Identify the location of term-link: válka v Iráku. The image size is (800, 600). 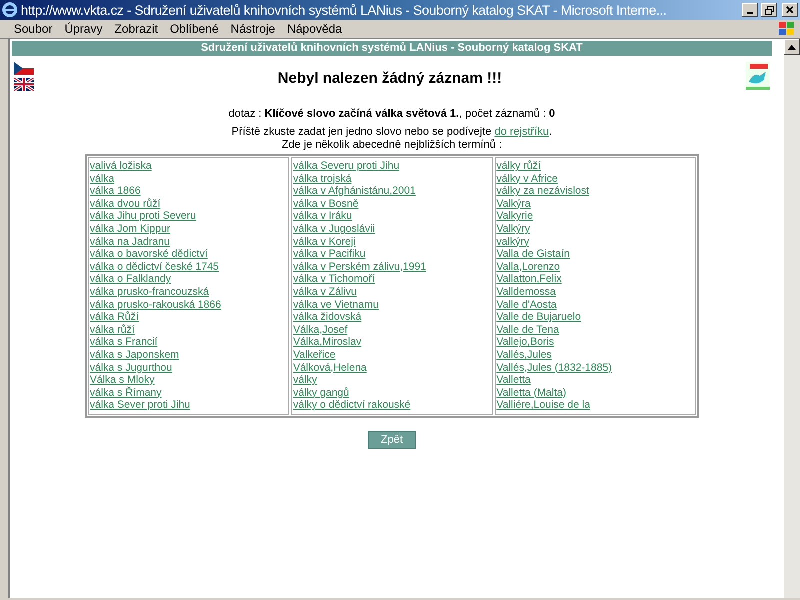
(392, 216).